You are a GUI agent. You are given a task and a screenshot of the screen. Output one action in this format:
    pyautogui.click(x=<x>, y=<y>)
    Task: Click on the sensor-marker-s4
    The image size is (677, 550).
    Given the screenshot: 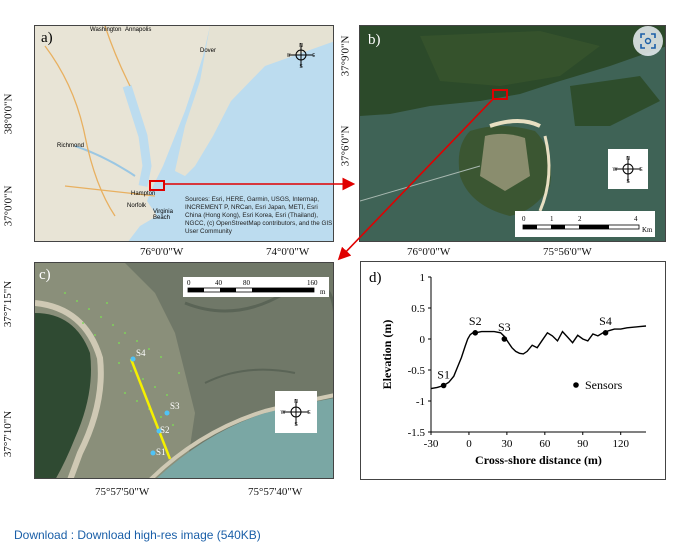 What is the action you would take?
    pyautogui.click(x=133, y=359)
    